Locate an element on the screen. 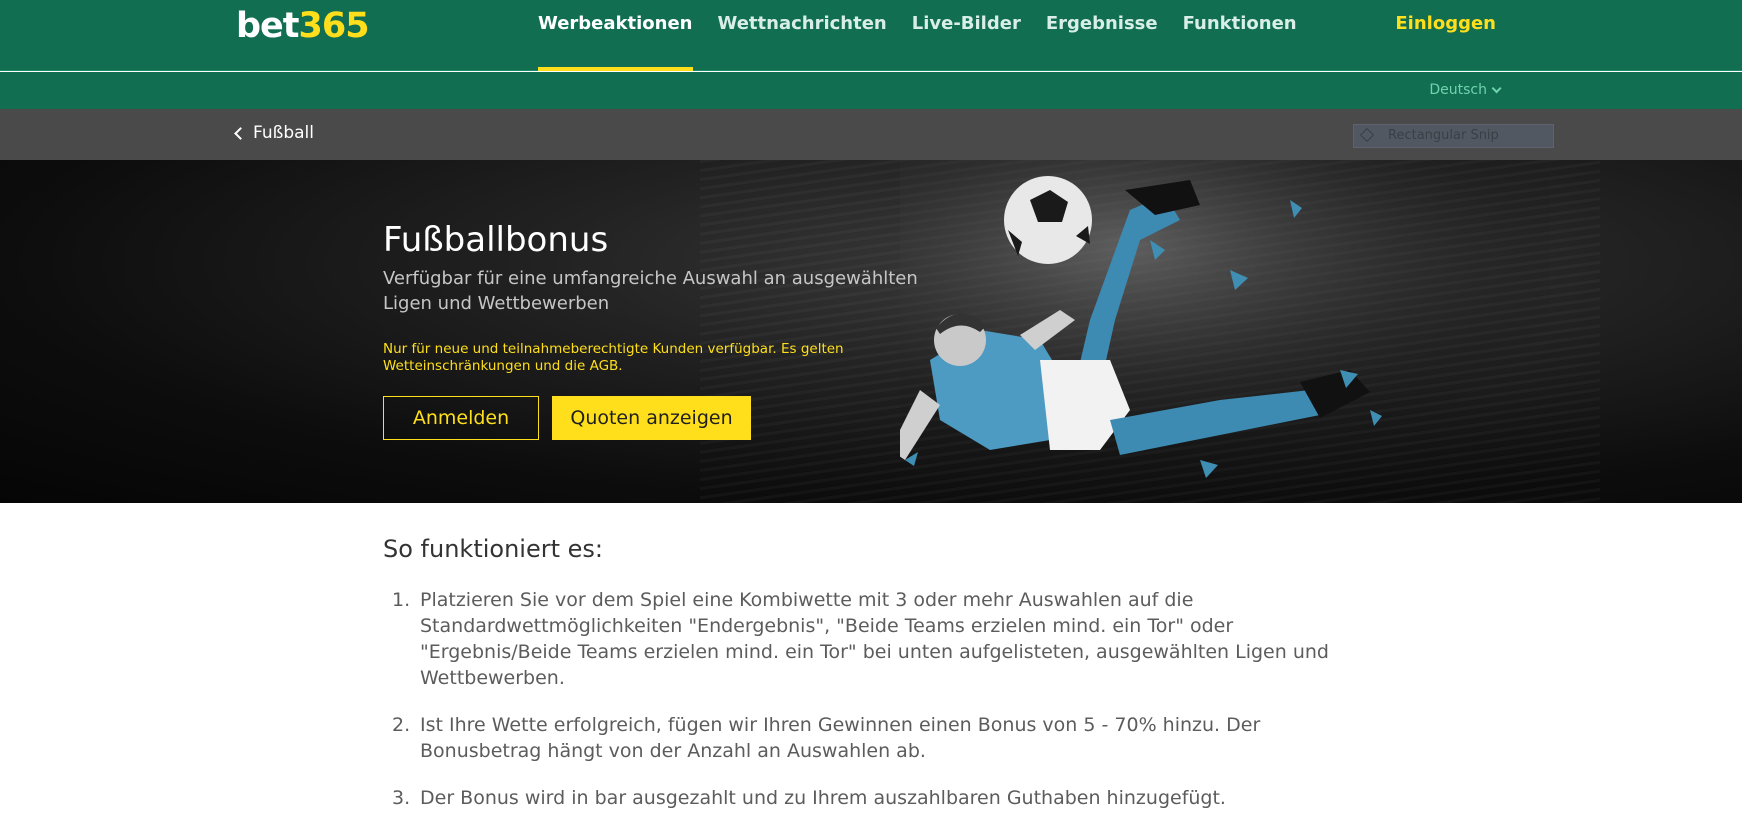  login-link: Einloggen is located at coordinates (1445, 23).